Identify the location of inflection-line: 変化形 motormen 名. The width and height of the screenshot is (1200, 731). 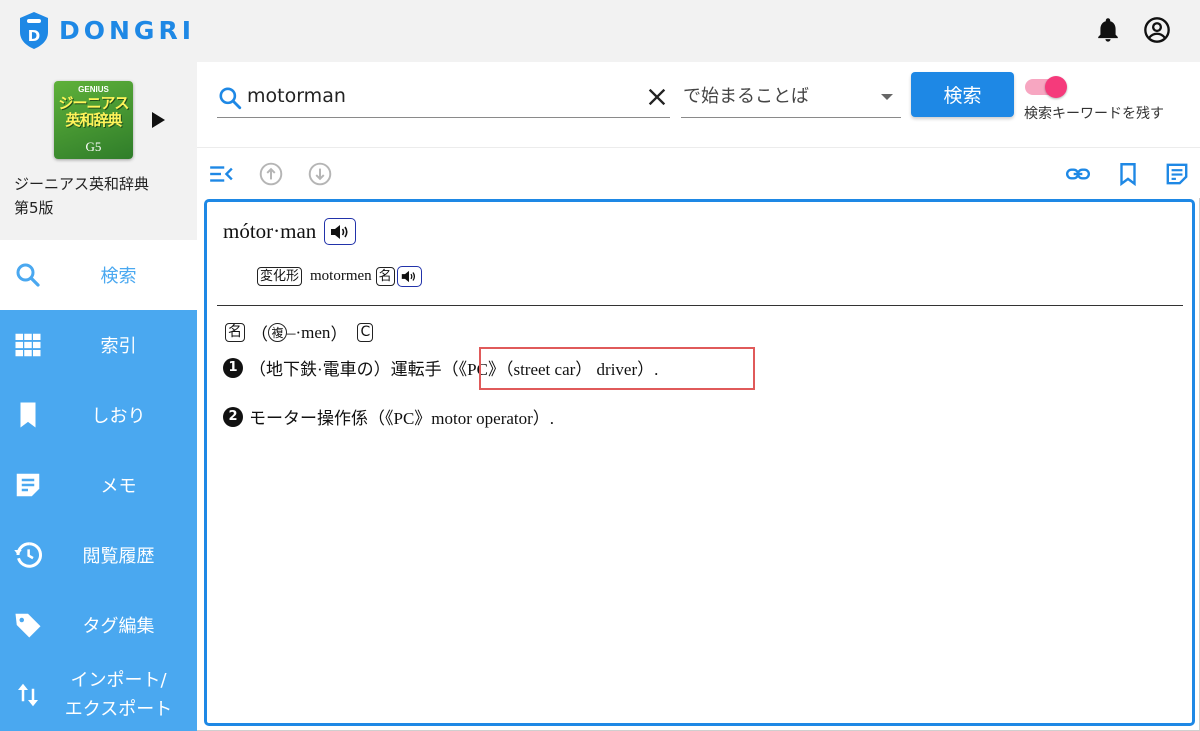
(339, 276).